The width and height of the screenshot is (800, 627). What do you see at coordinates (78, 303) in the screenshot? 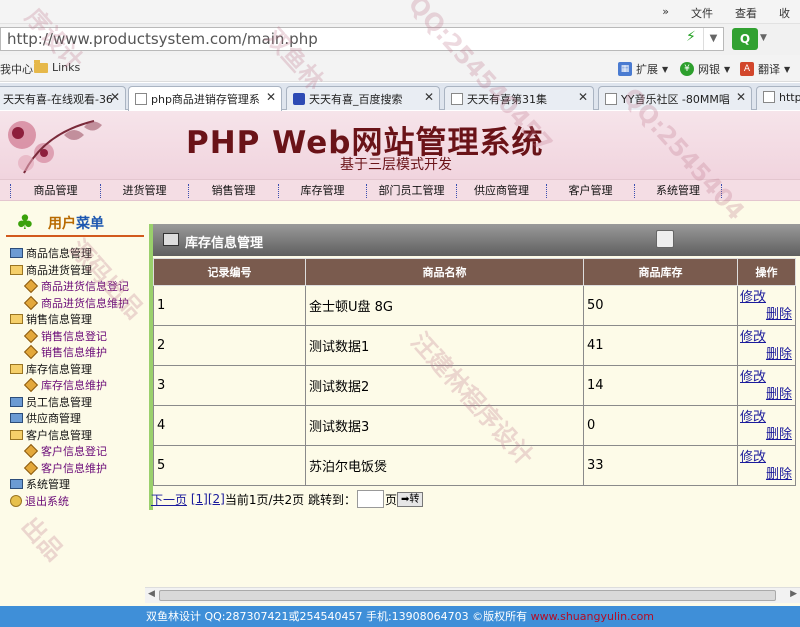
I see `sidebar-item: 商品进货信息维护` at bounding box center [78, 303].